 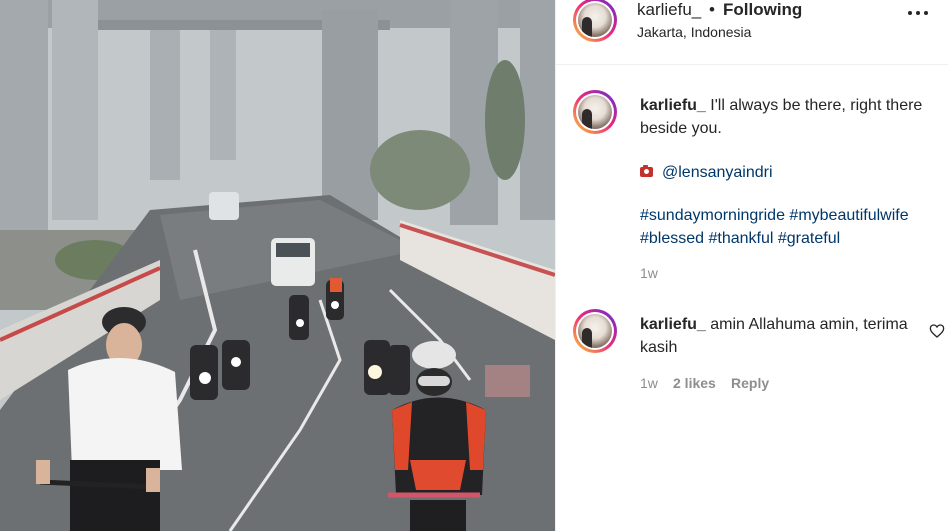 I want to click on caption-username: karliefu_, so click(x=673, y=105).